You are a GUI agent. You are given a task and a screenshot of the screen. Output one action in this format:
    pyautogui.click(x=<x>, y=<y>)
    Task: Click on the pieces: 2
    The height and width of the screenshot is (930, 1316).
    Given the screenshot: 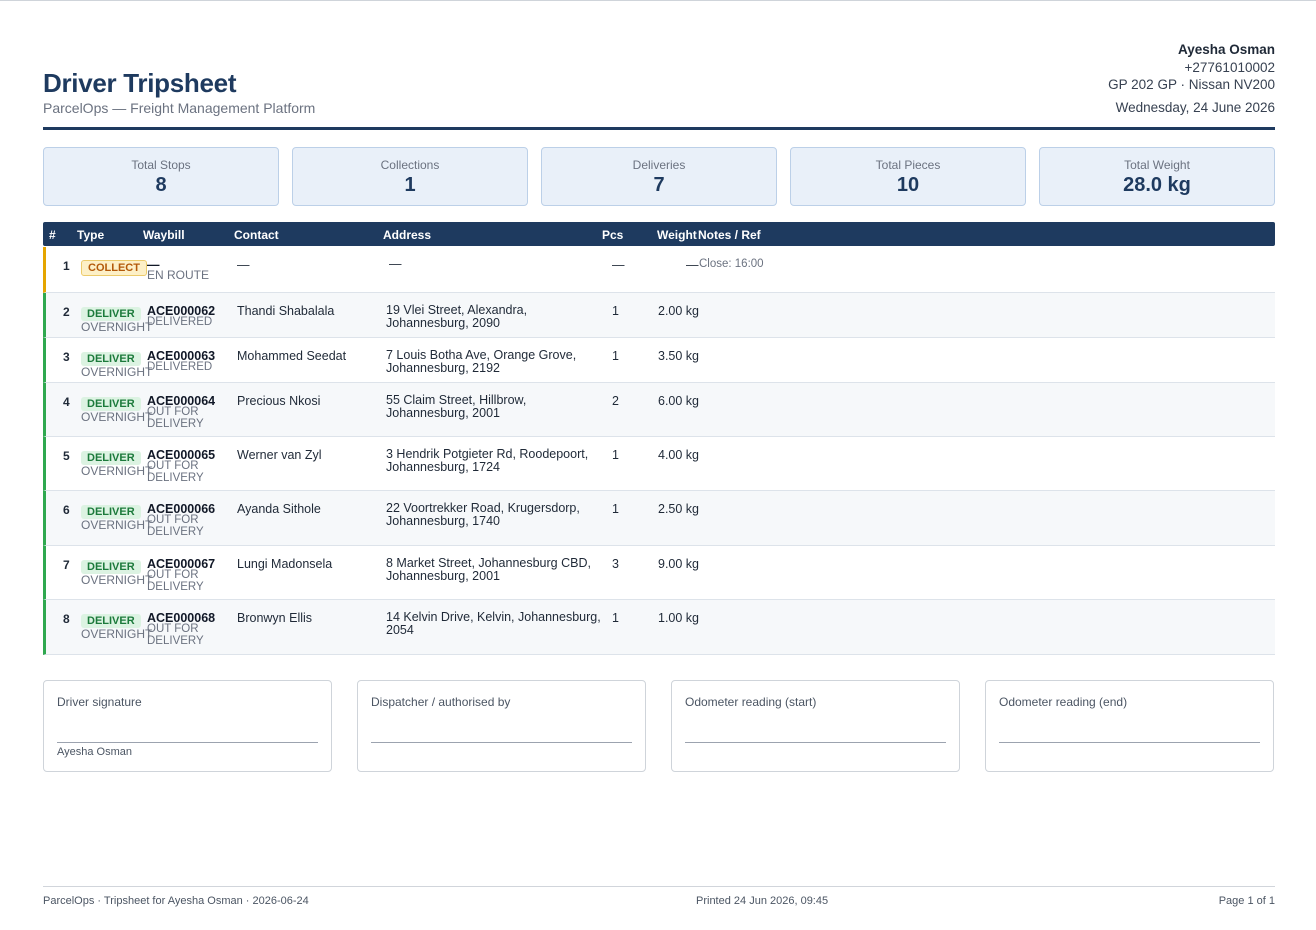 What is the action you would take?
    pyautogui.click(x=615, y=401)
    